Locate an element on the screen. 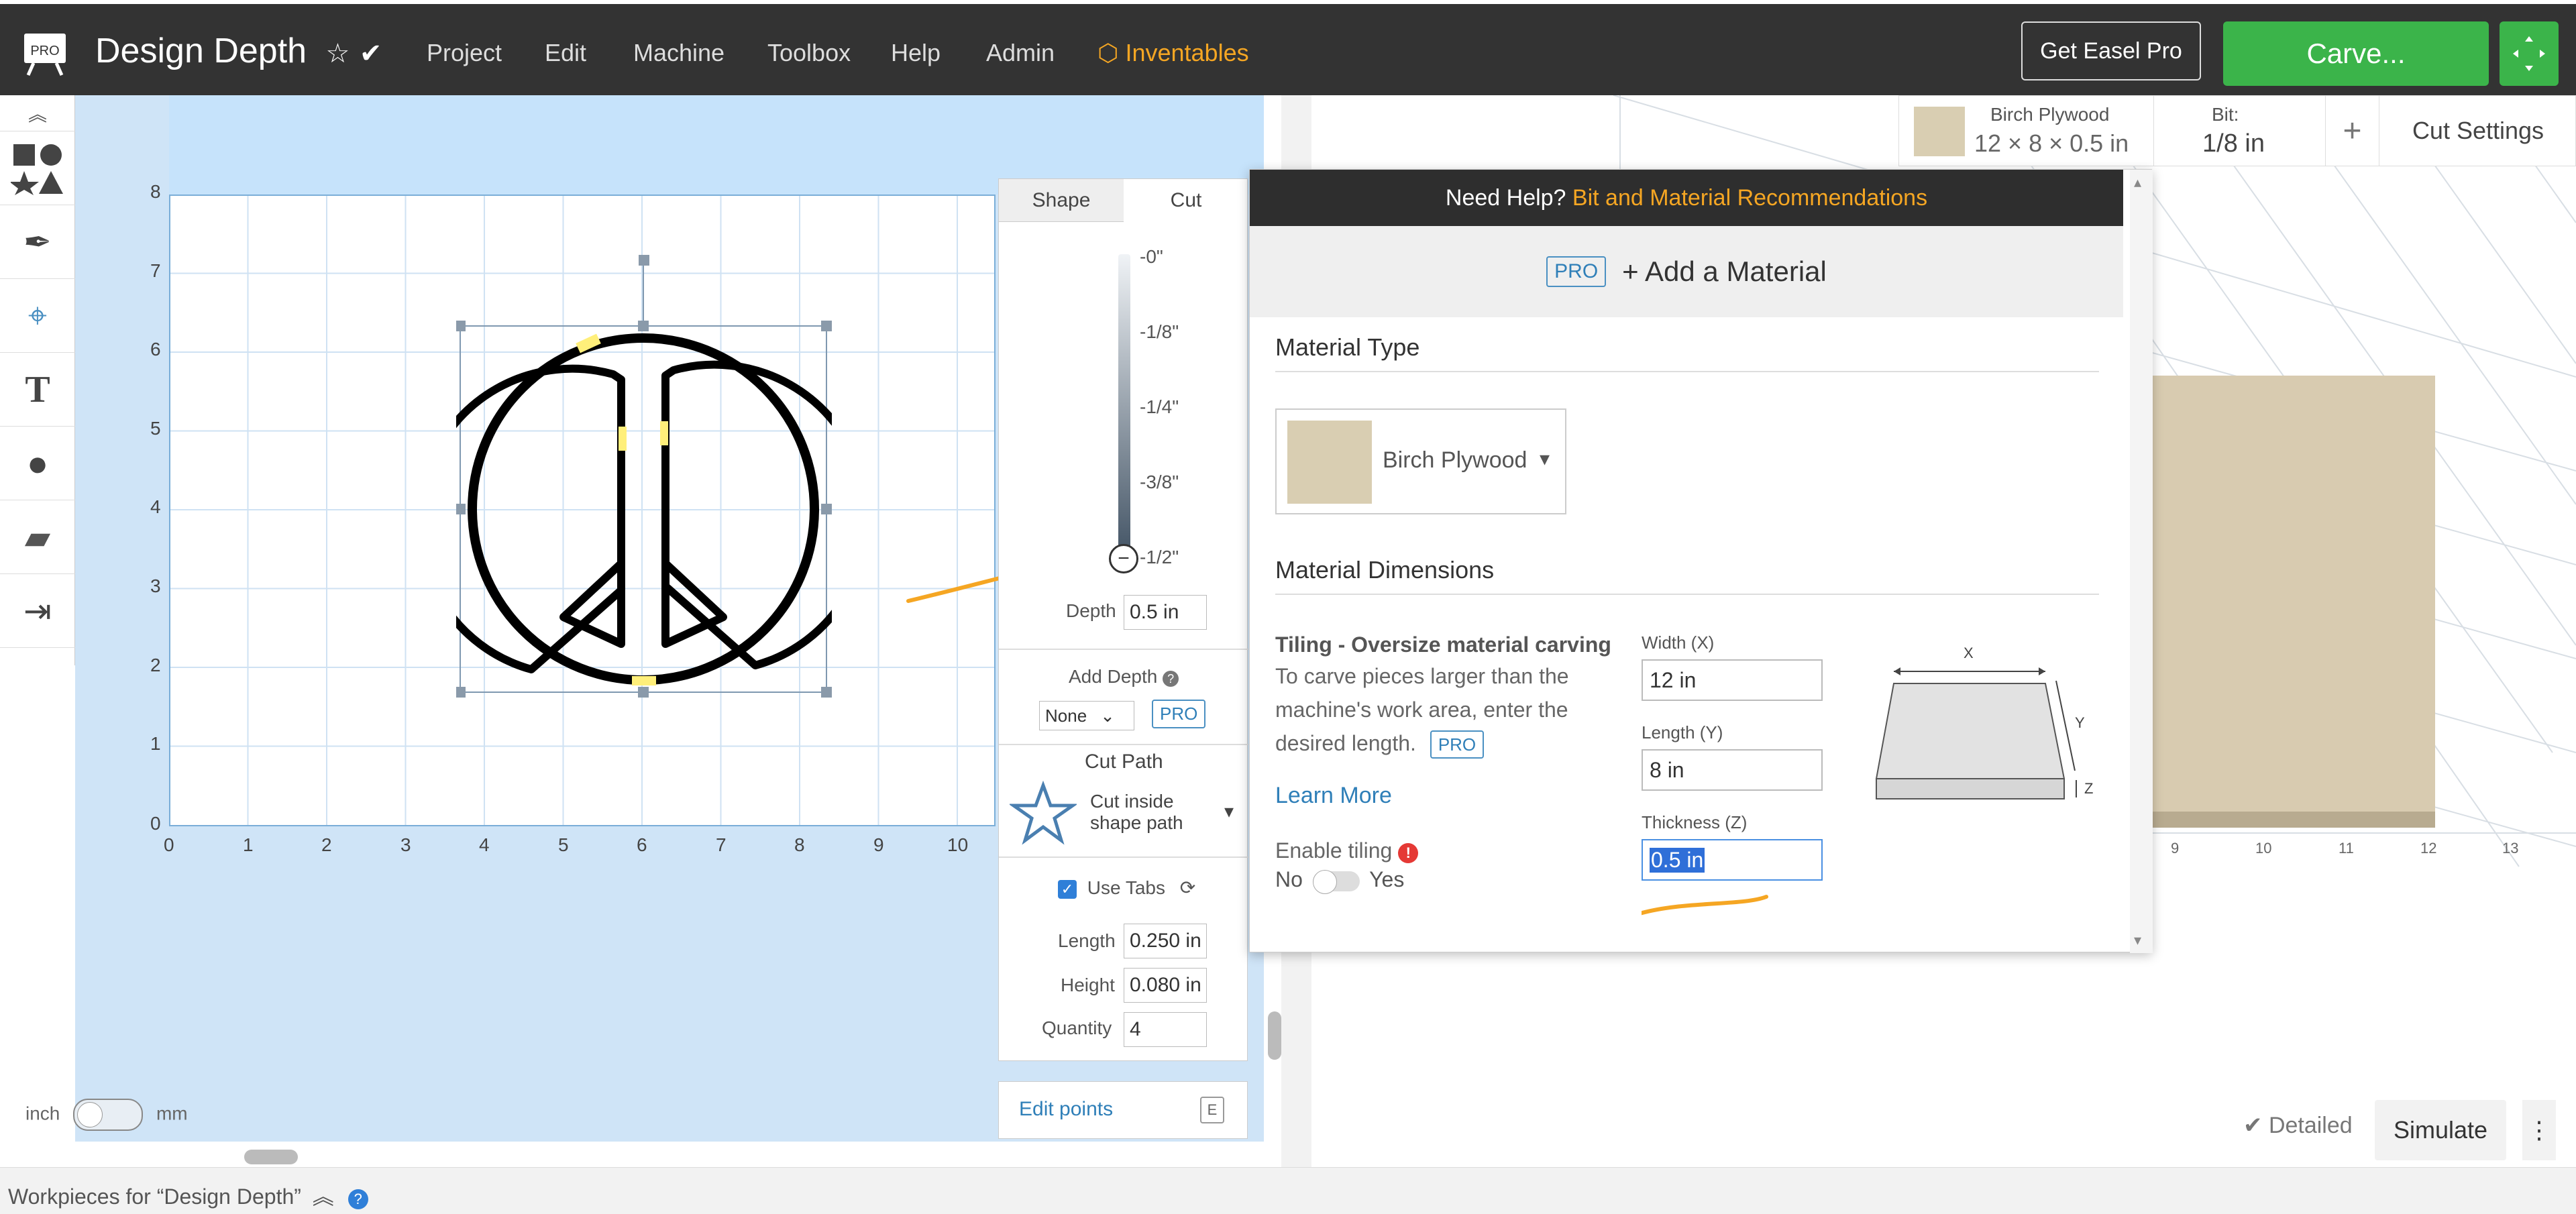 The width and height of the screenshot is (2576, 1214). tiling-switch is located at coordinates (1336, 881).